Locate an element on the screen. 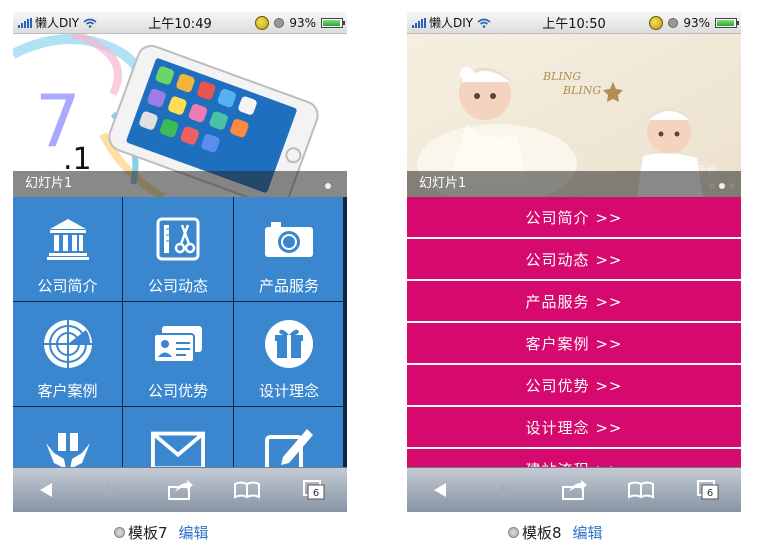 The width and height of the screenshot is (758, 550). grid-item-cases: 客户案例 is located at coordinates (67, 354).